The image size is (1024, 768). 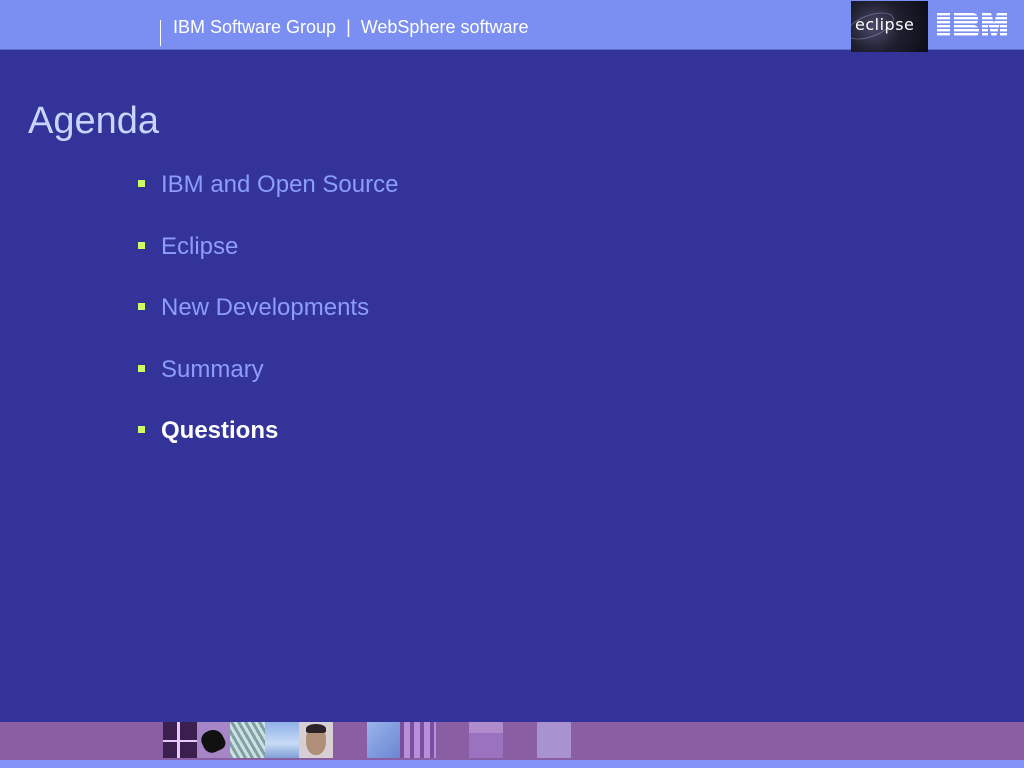 What do you see at coordinates (316, 740) in the screenshot?
I see `footer-image-person` at bounding box center [316, 740].